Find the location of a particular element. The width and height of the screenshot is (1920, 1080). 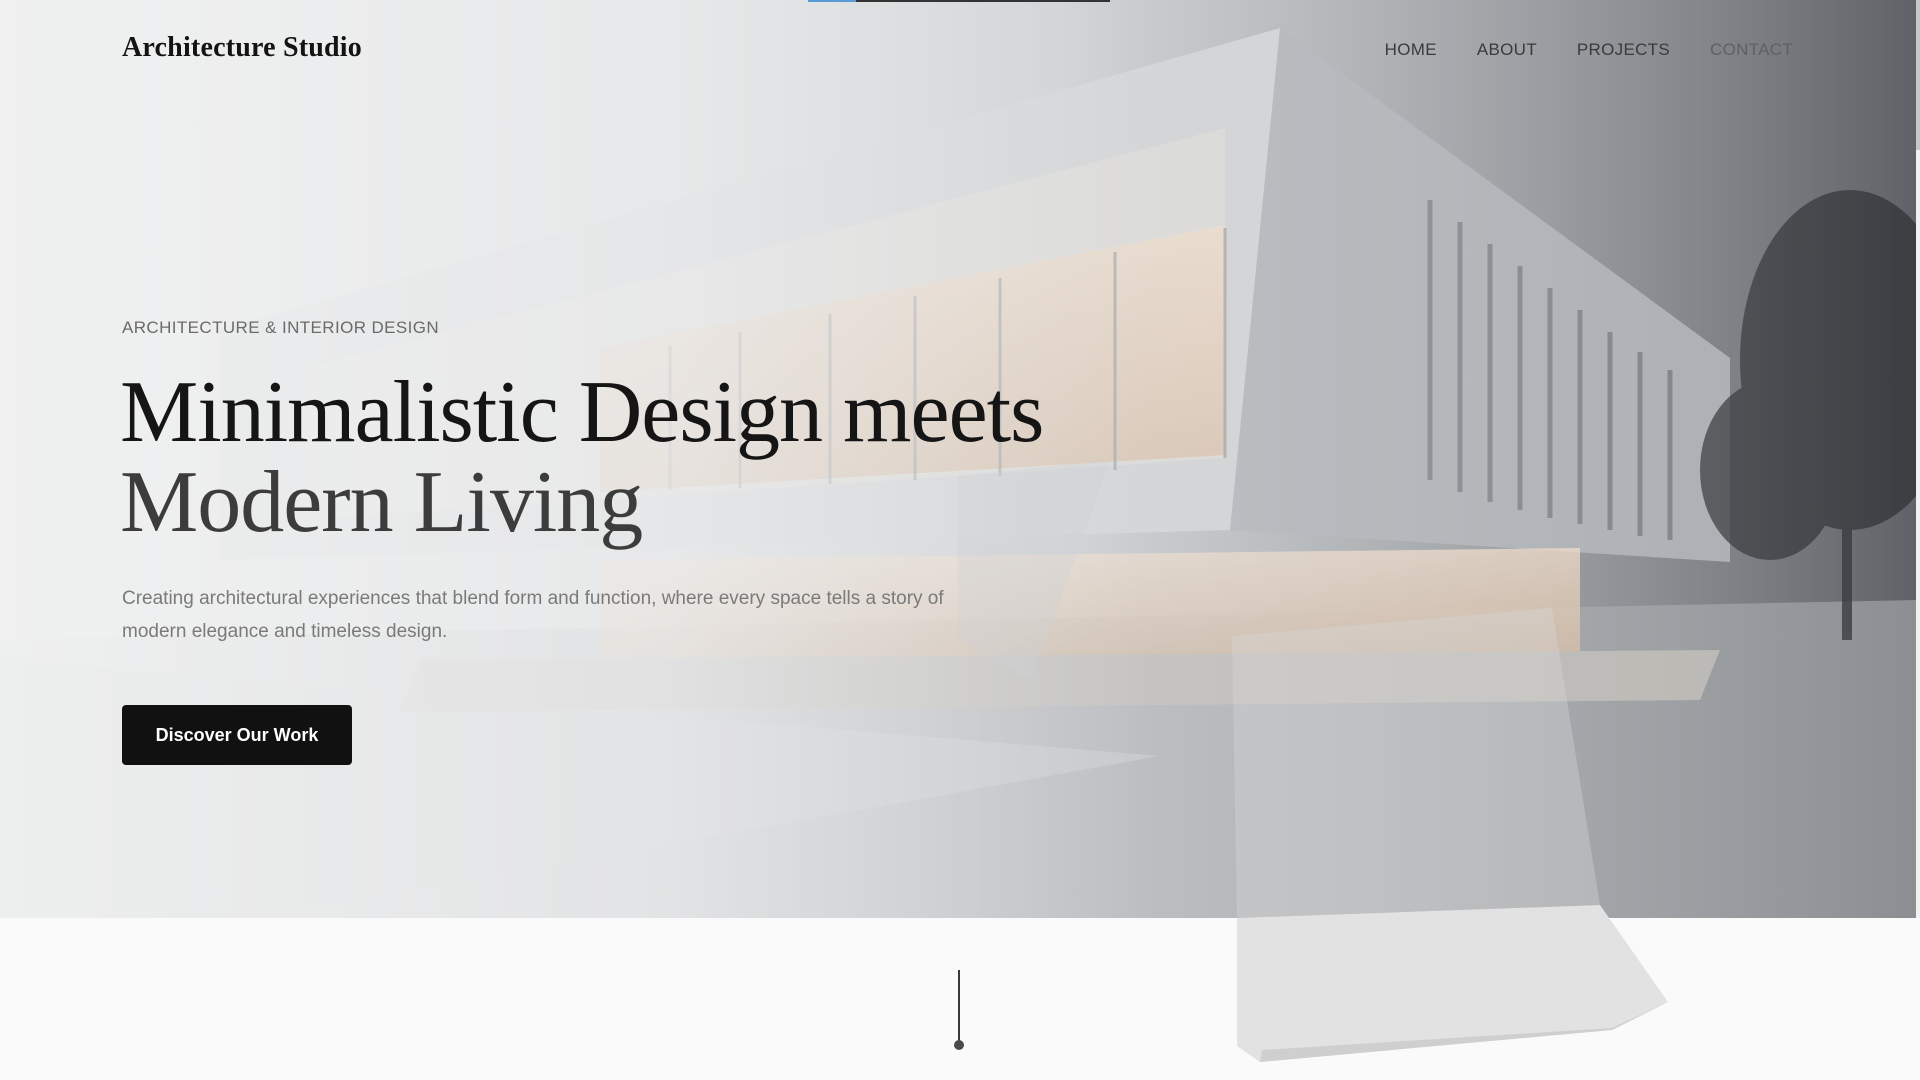

nav-item-about: ABOUT is located at coordinates (1507, 50).